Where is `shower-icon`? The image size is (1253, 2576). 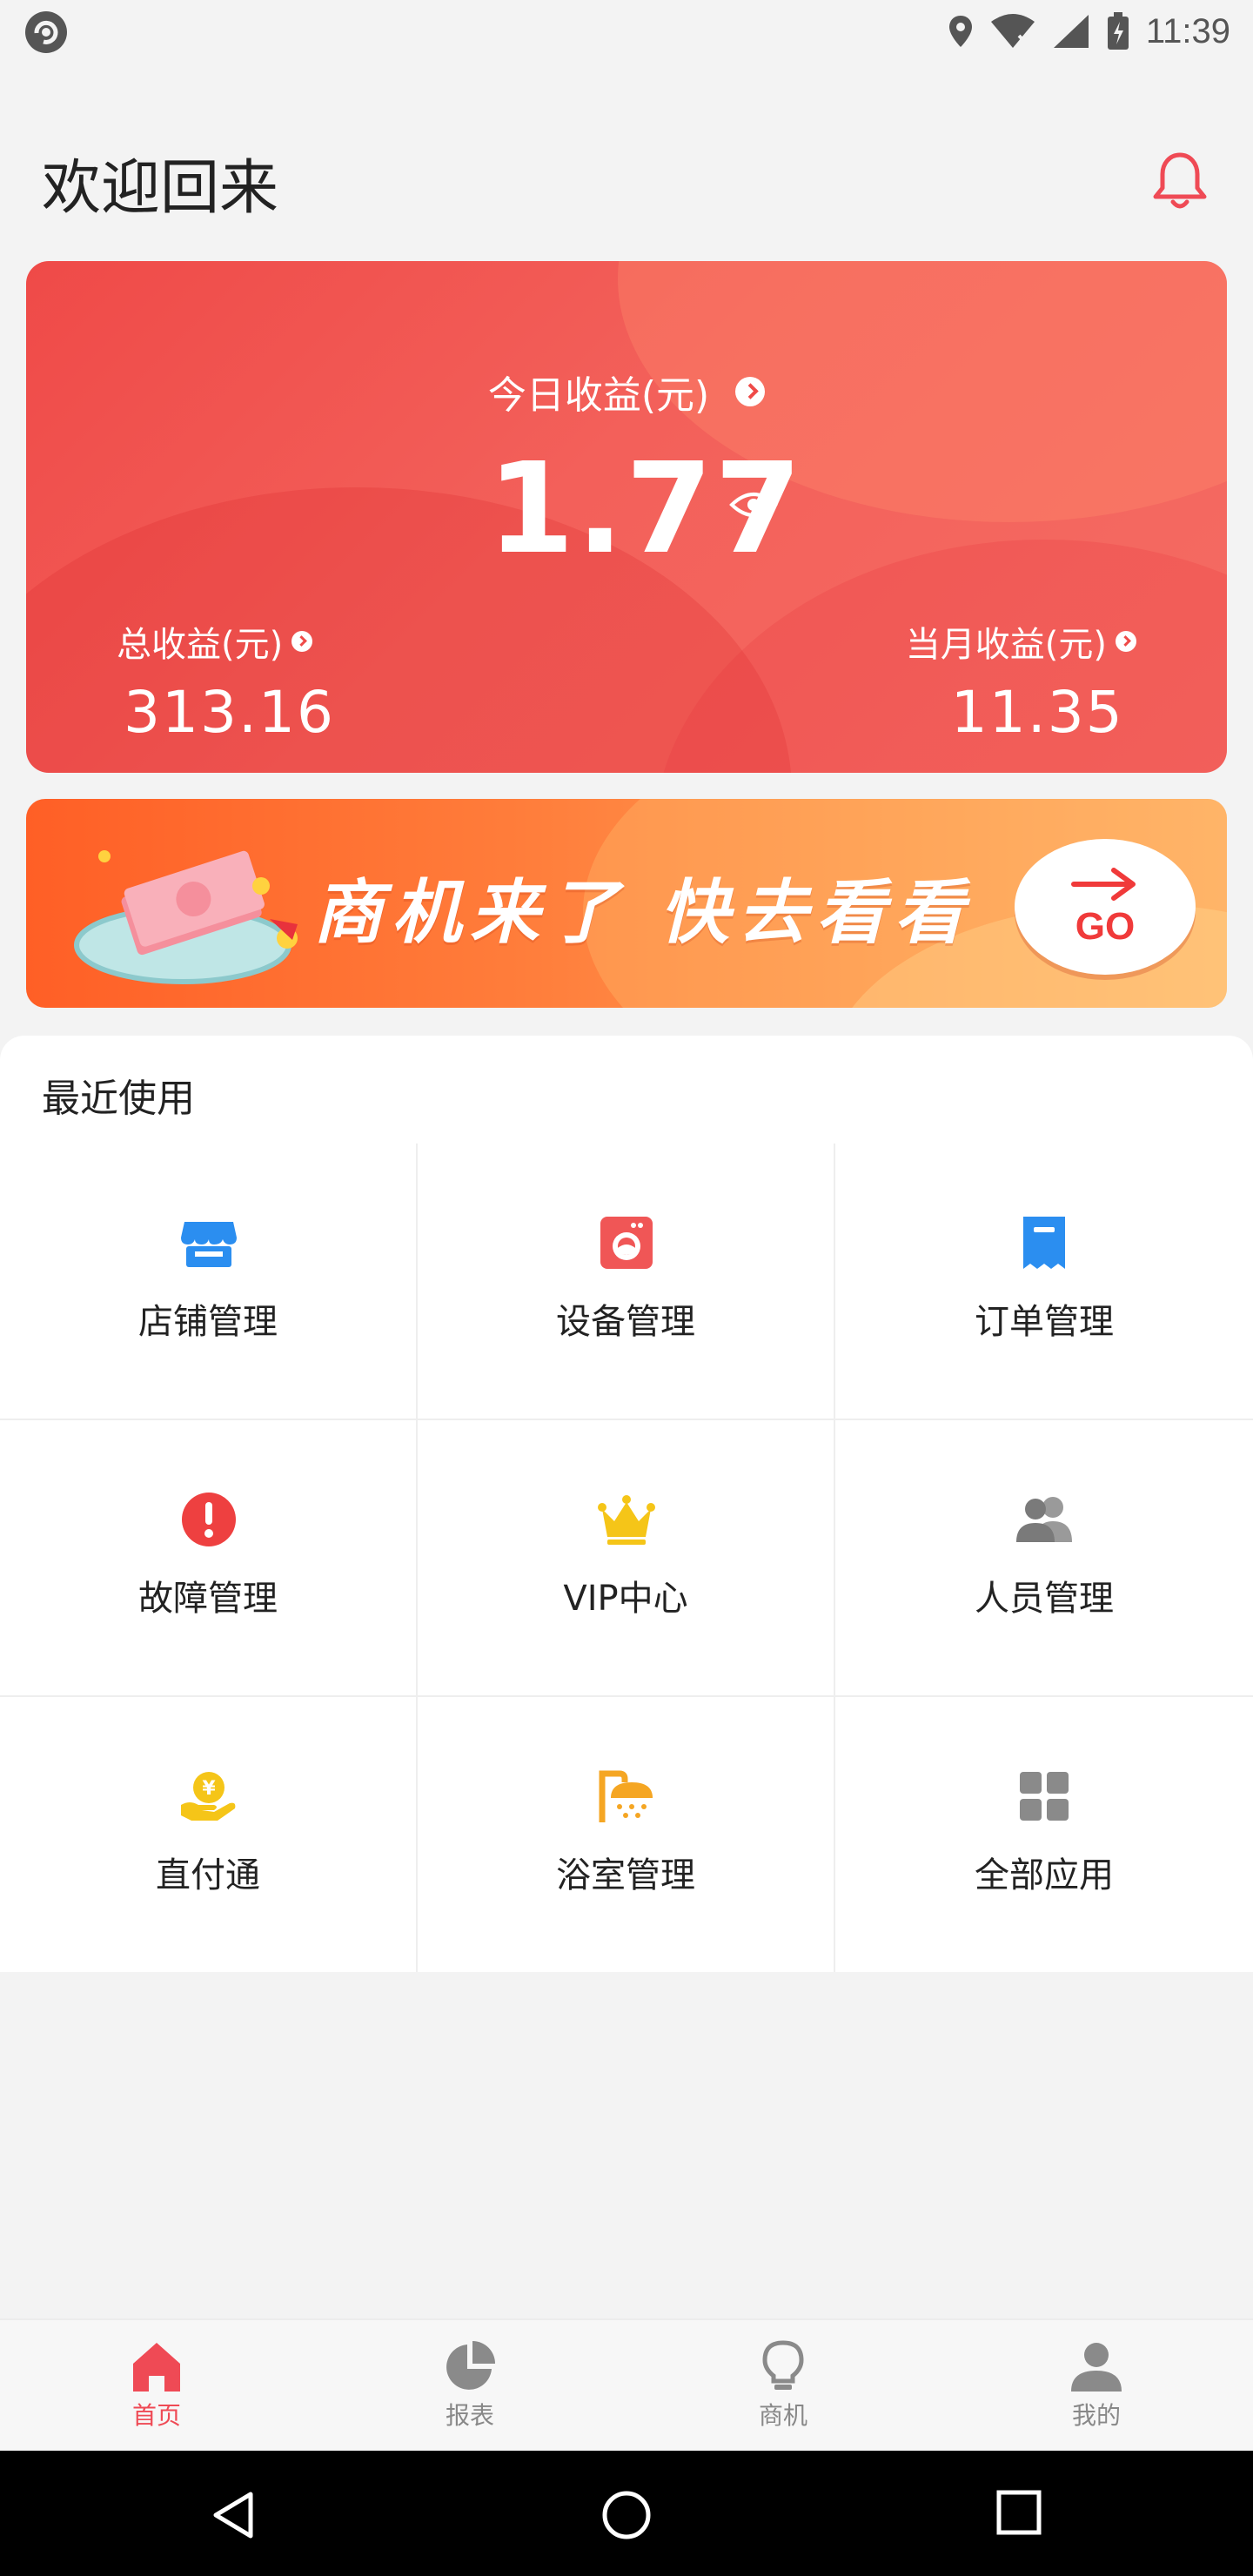 shower-icon is located at coordinates (626, 1796).